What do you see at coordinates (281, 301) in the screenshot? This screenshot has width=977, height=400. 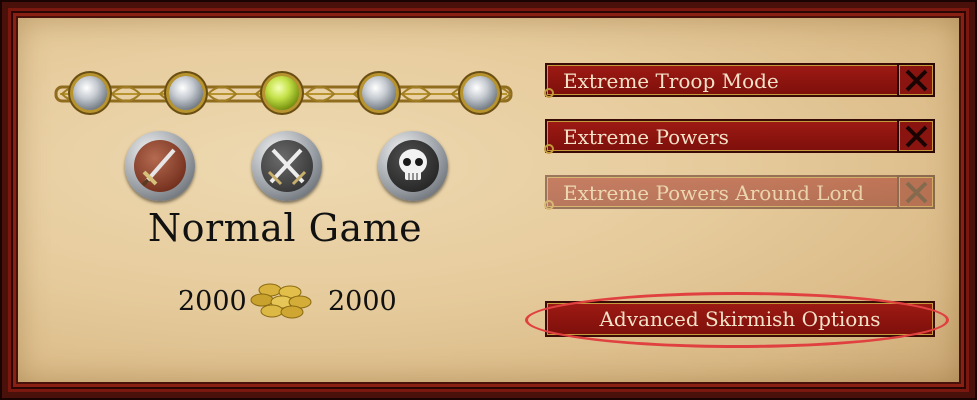 I see `gold-coins-icon` at bounding box center [281, 301].